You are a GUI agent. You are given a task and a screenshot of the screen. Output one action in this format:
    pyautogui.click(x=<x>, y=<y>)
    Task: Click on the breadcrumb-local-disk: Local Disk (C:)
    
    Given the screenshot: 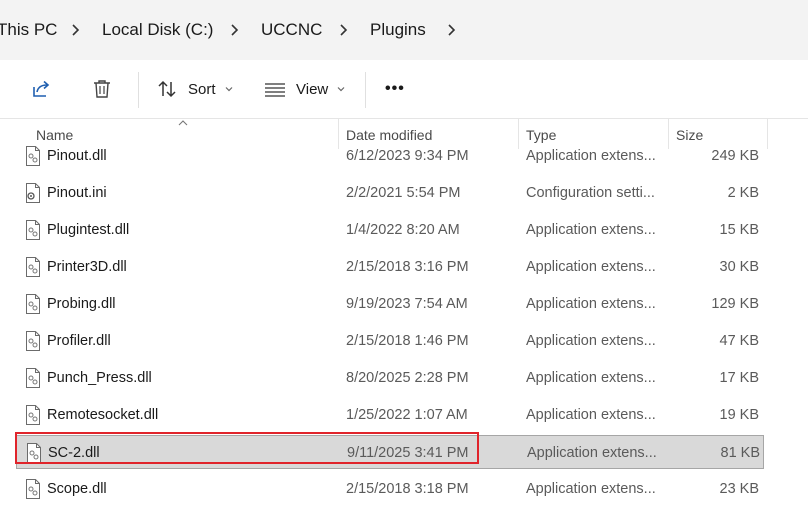 What is the action you would take?
    pyautogui.click(x=157, y=30)
    